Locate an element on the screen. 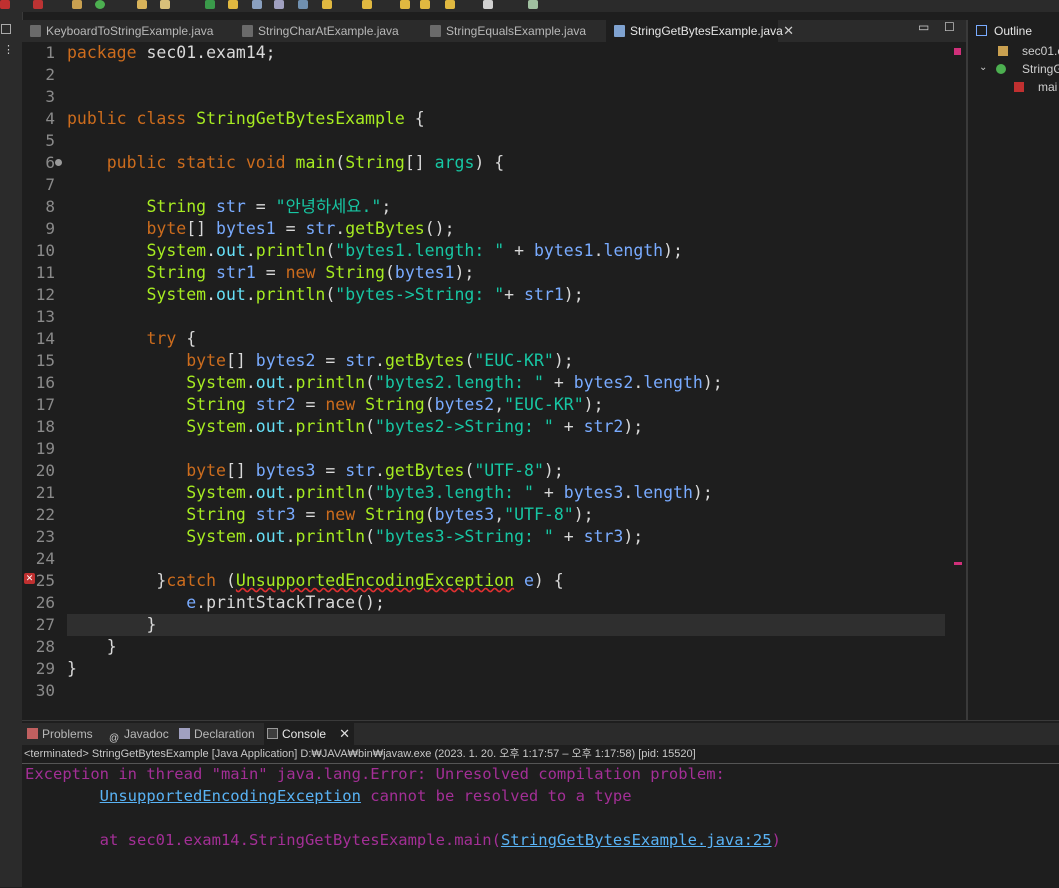  tab-declaration: Declaration is located at coordinates (219, 734).